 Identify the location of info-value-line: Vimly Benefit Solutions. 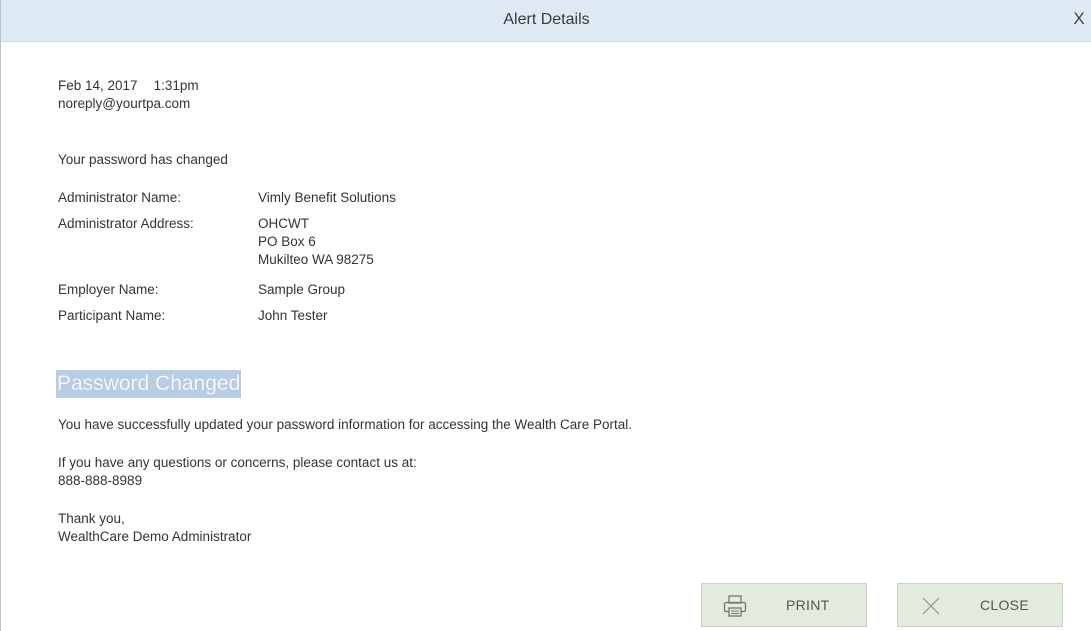
(327, 197).